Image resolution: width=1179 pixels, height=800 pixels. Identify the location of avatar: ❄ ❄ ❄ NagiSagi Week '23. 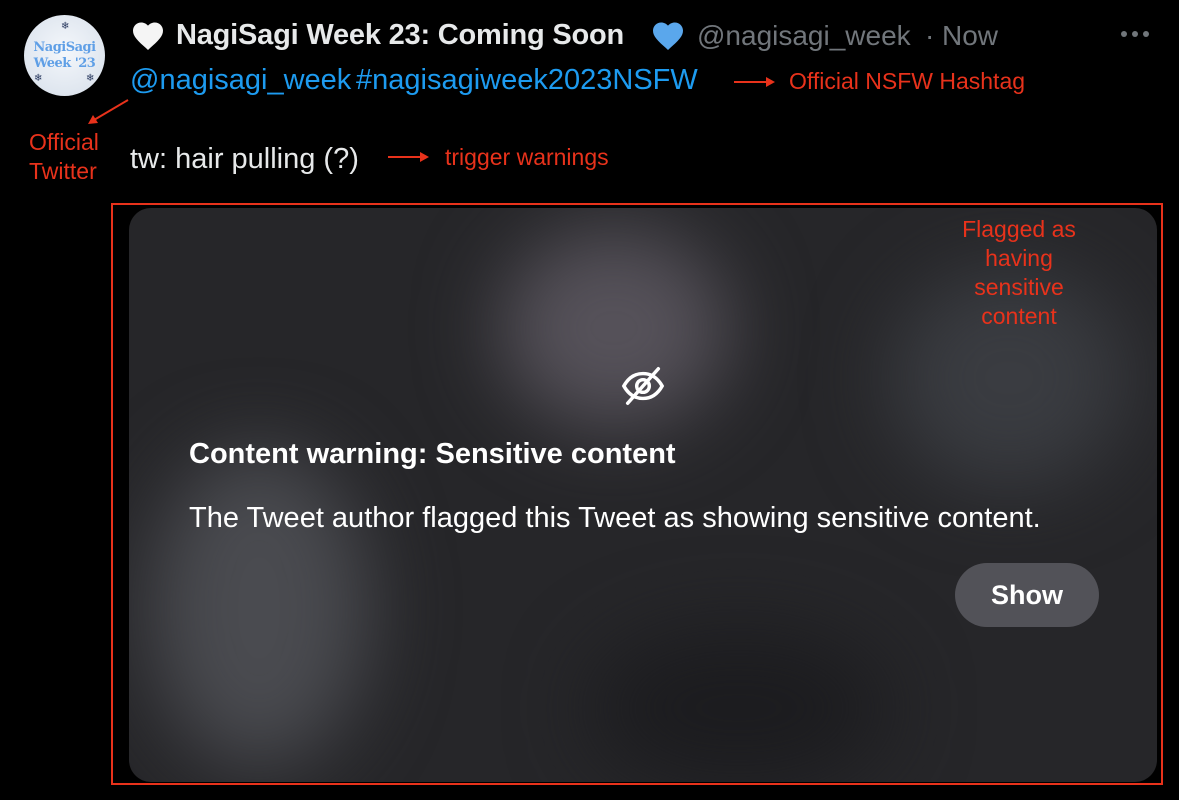
(64, 55).